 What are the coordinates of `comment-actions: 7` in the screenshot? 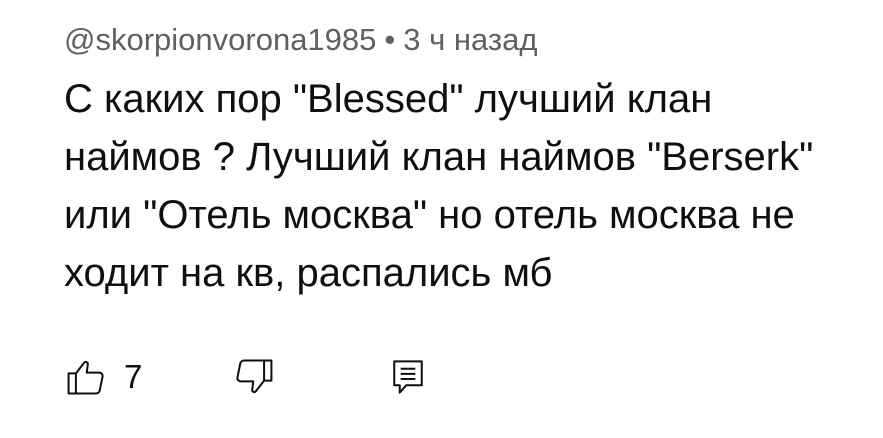 It's located at (454, 377).